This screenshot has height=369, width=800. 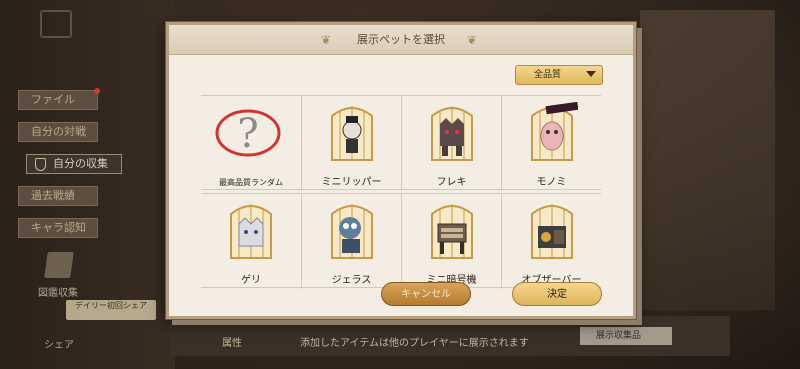 I want to click on sidebar-item-past-records: 過去戦績, so click(x=58, y=196).